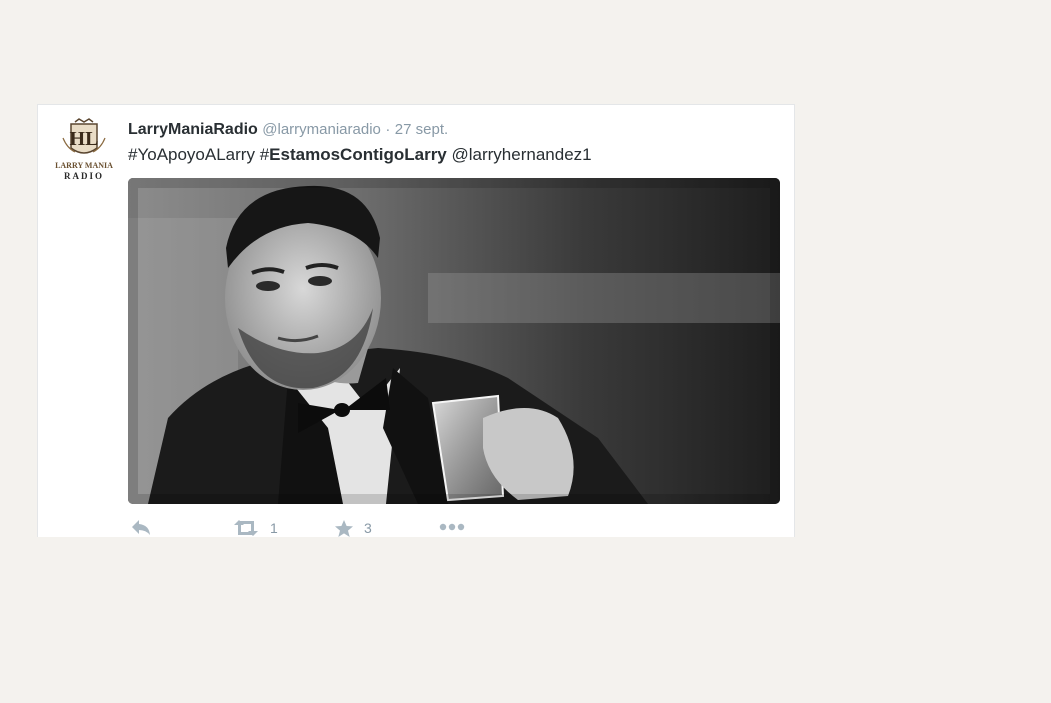 This screenshot has width=1051, height=703. What do you see at coordinates (191, 154) in the screenshot?
I see `hashtag-link: #YoApoyoALarry` at bounding box center [191, 154].